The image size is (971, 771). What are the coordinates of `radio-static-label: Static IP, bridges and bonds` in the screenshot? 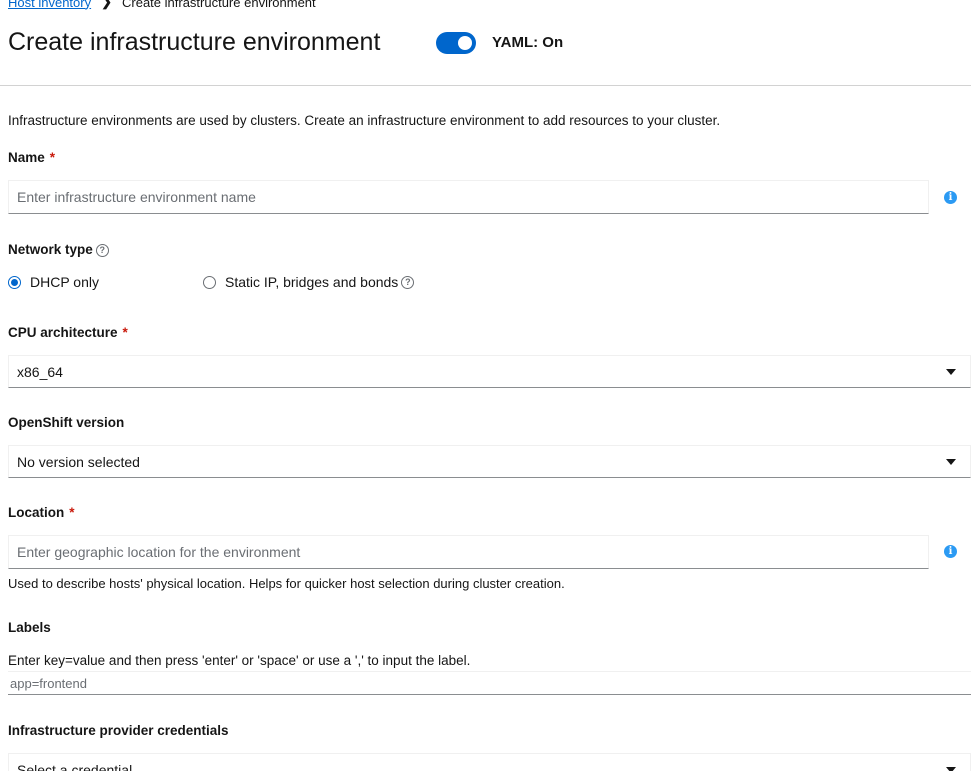 It's located at (312, 282).